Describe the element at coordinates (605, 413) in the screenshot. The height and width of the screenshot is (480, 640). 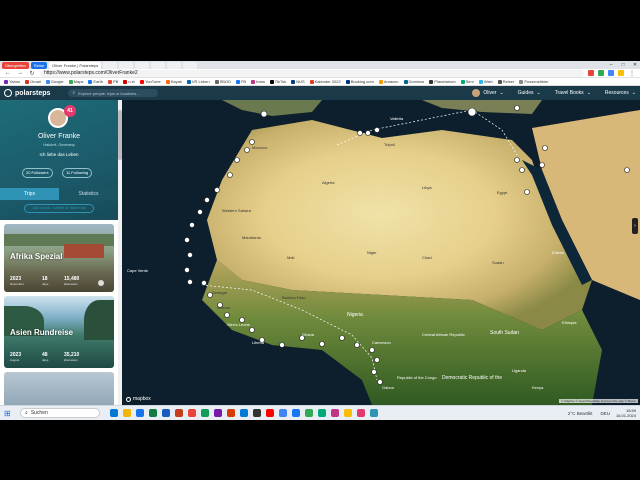
I see `language-indicator: DEU` at that location.